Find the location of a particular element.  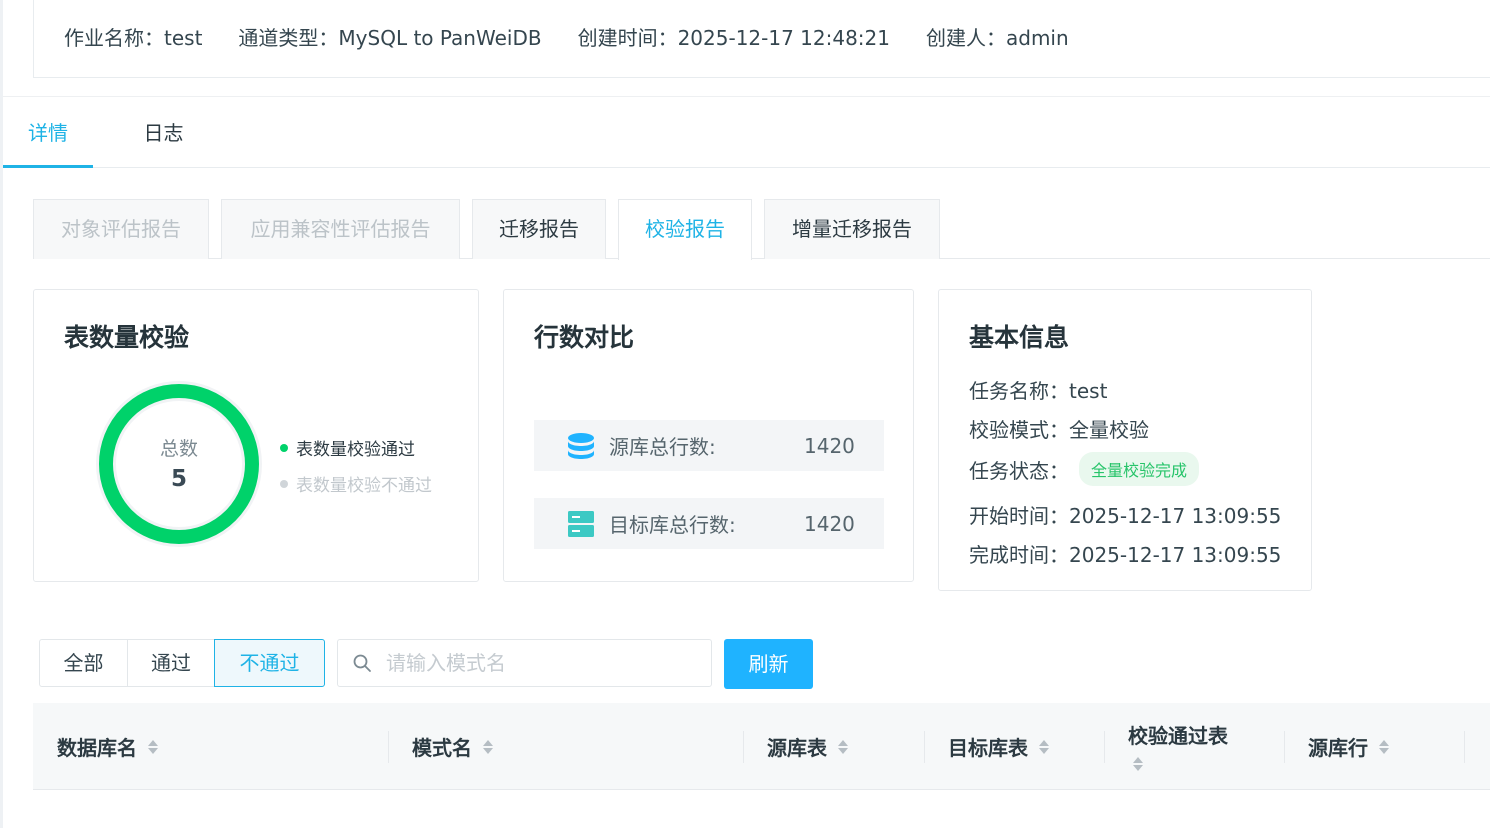

legend-fail-label: 表数量校验不通过 is located at coordinates (364, 486).